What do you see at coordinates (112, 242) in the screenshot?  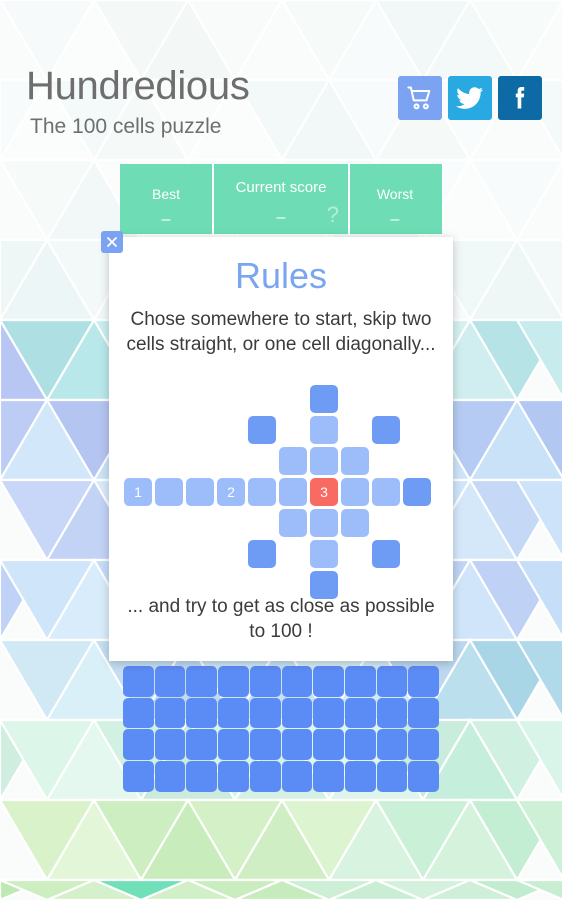 I see `close-icon` at bounding box center [112, 242].